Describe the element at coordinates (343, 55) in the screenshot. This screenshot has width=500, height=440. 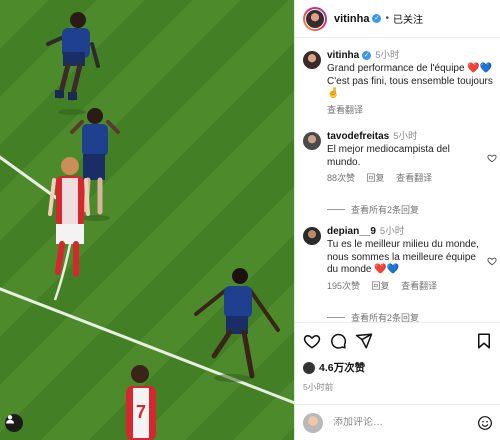
I see `caption-username: vitinha` at that location.